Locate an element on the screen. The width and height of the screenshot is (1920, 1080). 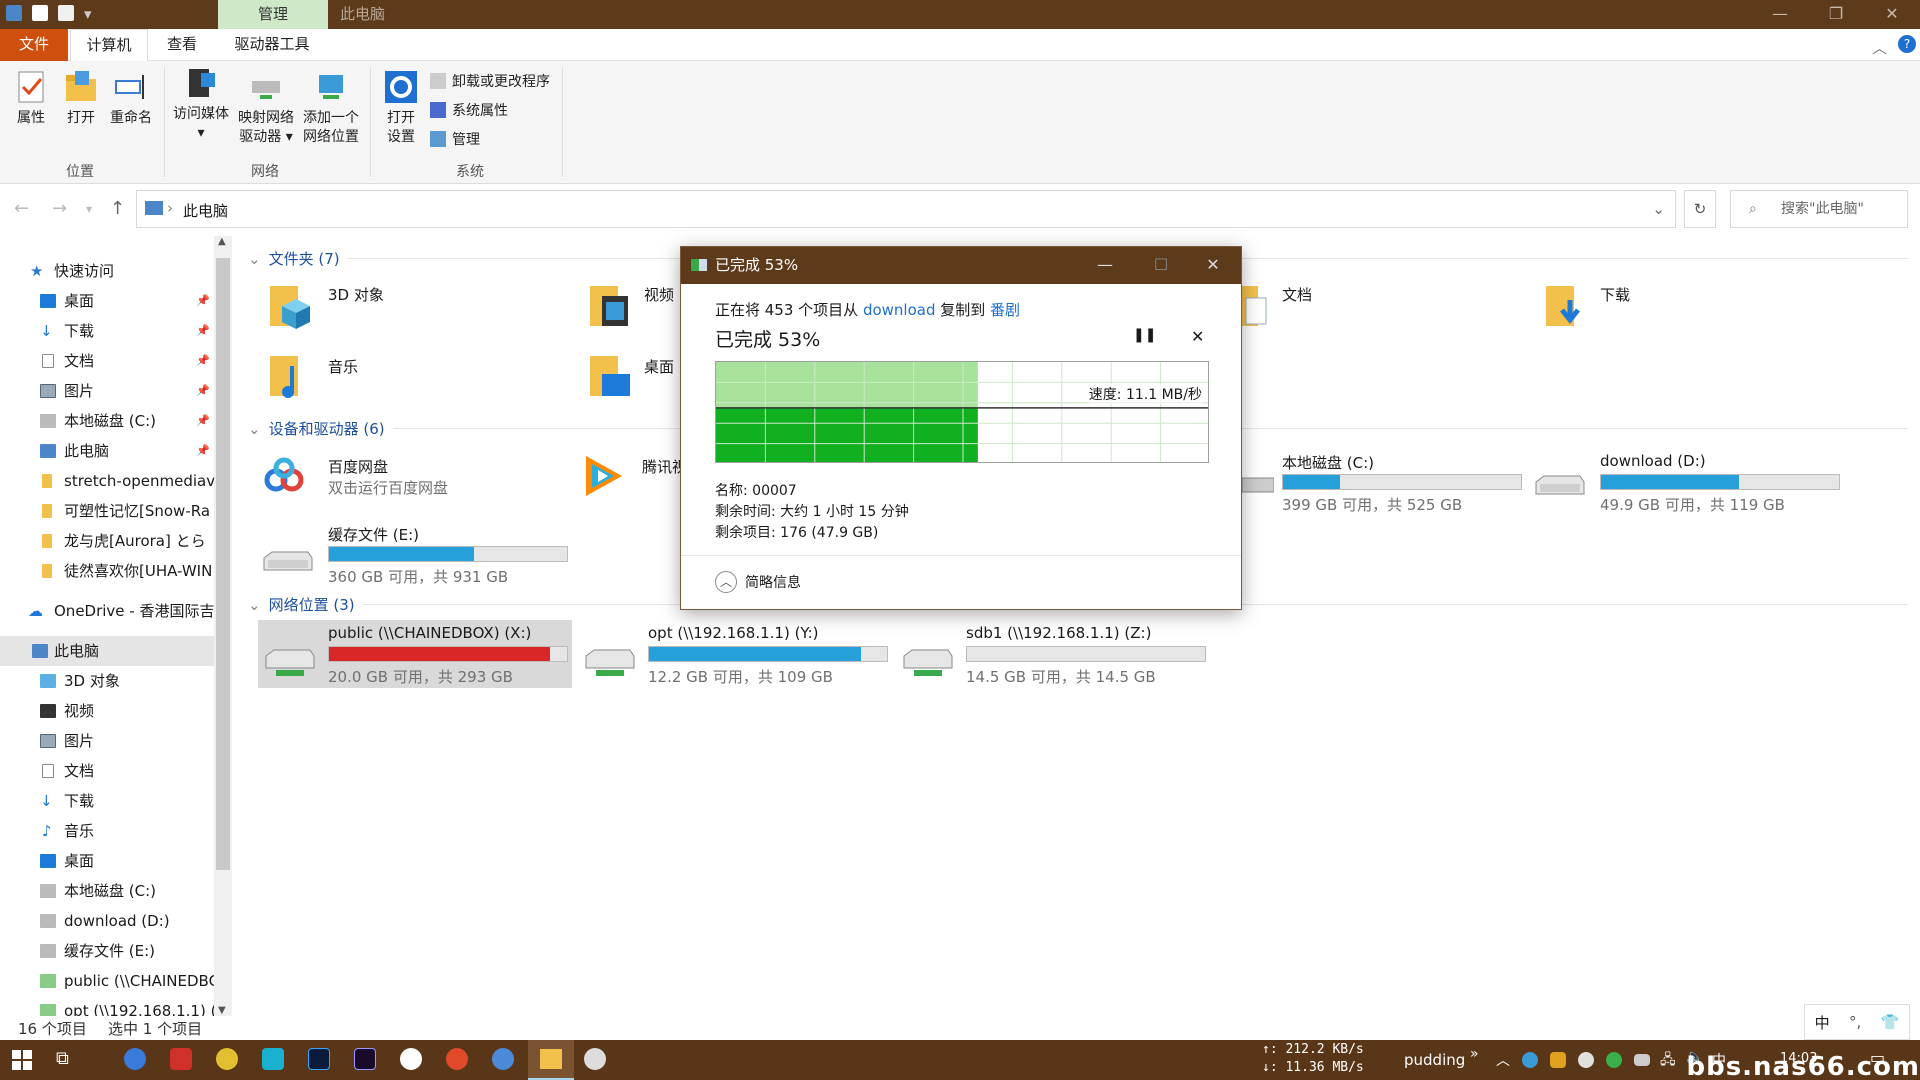
manage-button: 管理 is located at coordinates (455, 139).